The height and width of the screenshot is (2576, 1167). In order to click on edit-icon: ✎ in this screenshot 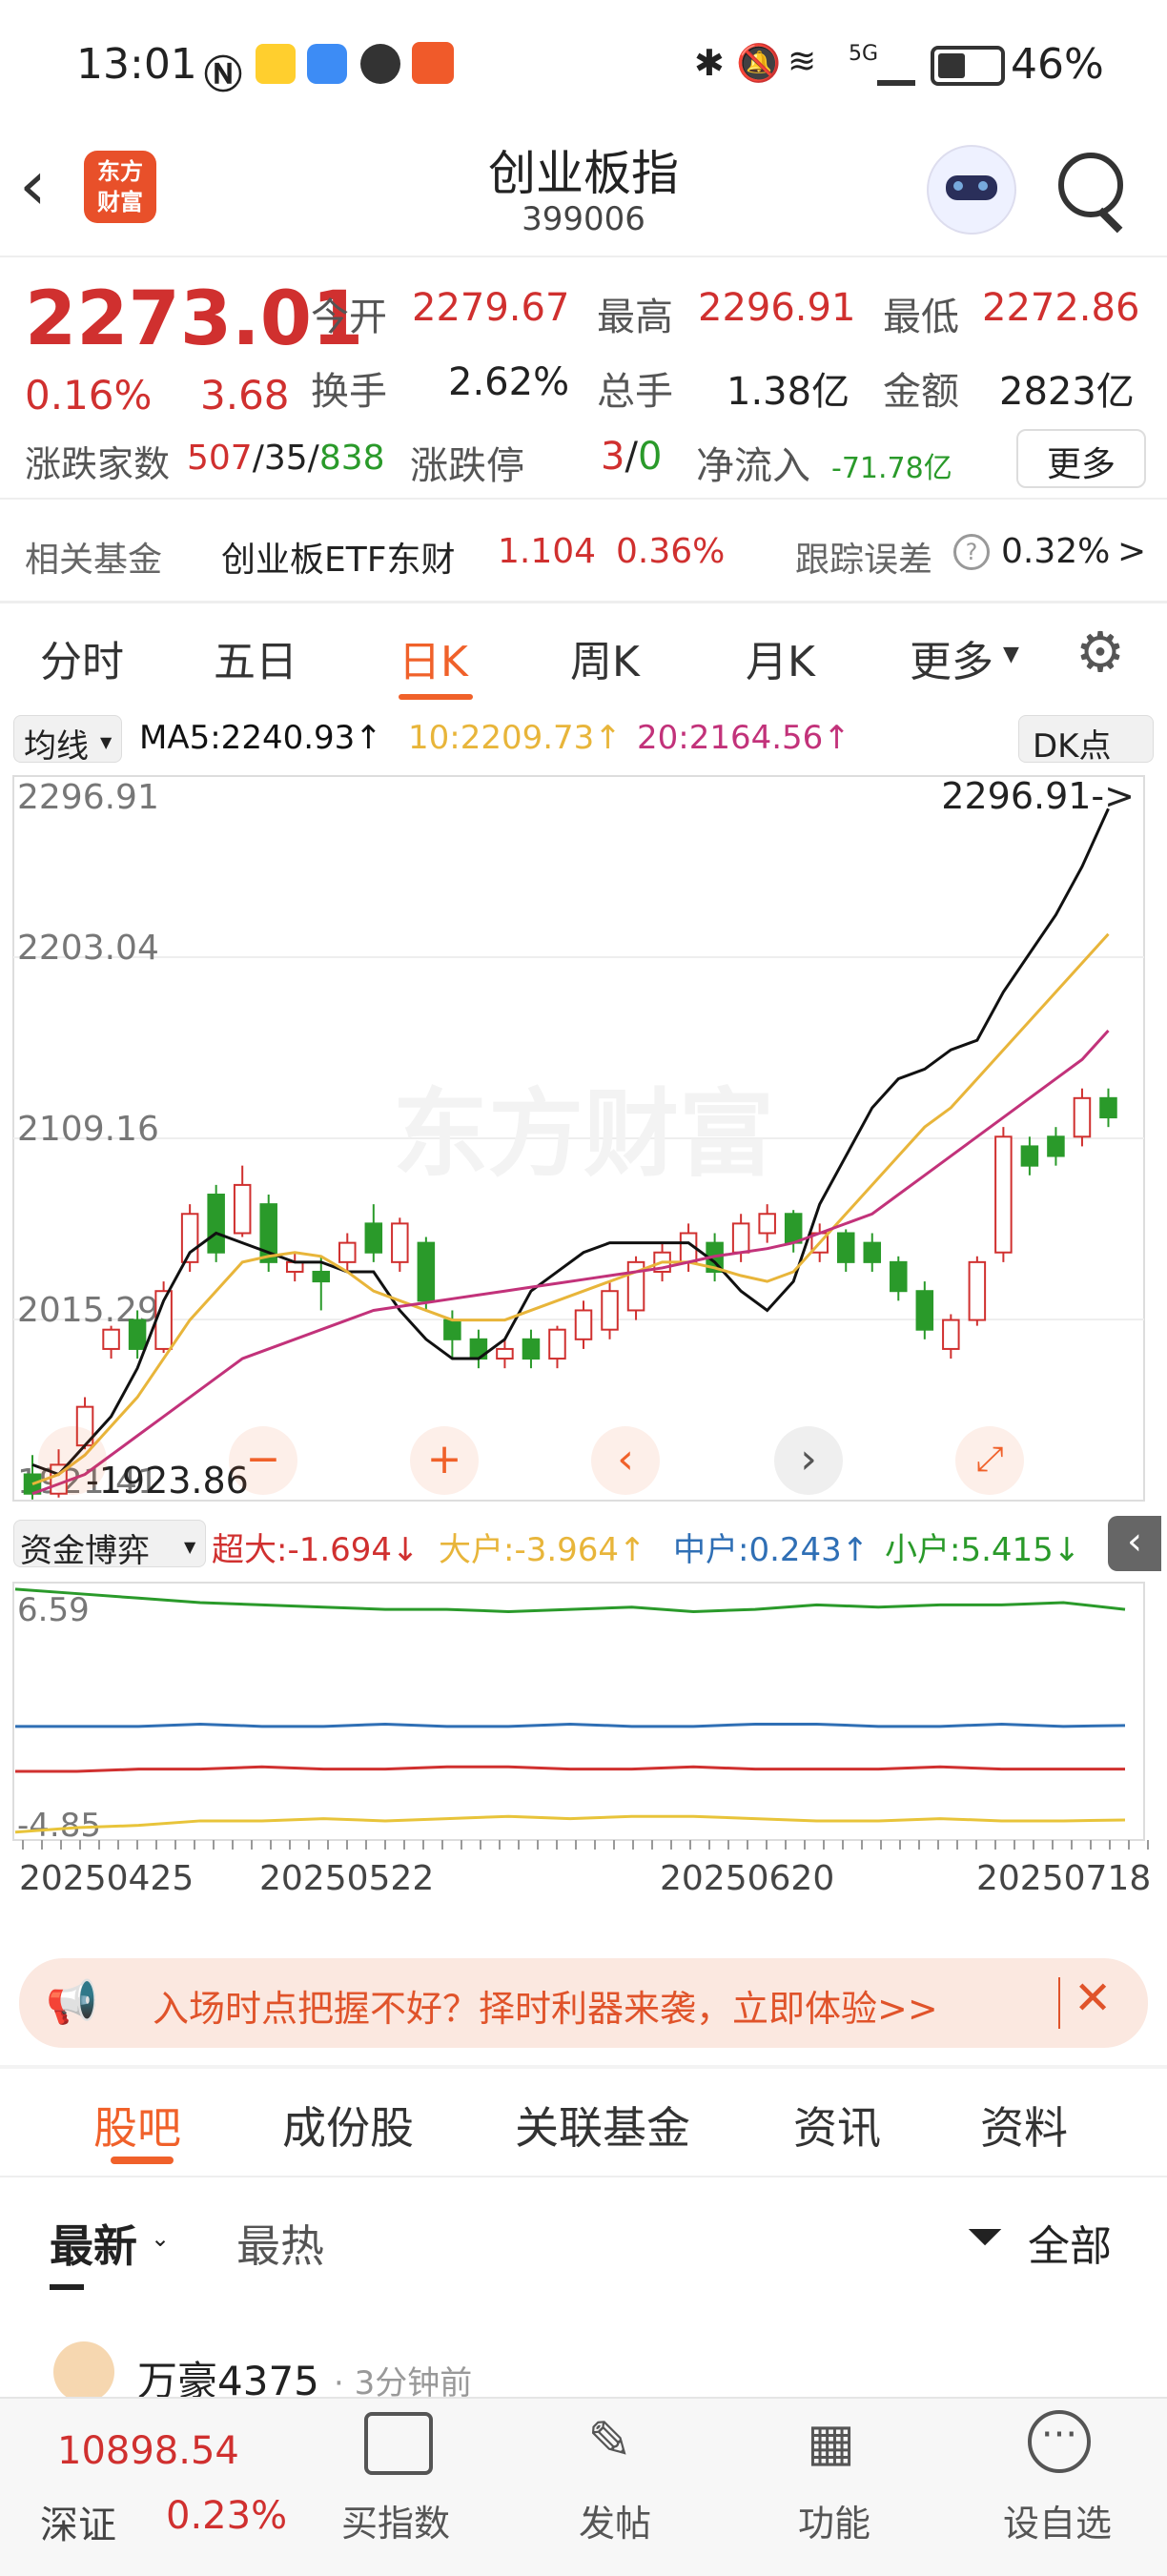, I will do `click(609, 2441)`.